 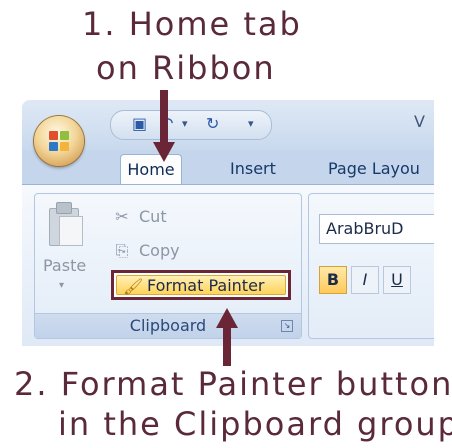 I want to click on tab-insert: Insert, so click(x=253, y=169).